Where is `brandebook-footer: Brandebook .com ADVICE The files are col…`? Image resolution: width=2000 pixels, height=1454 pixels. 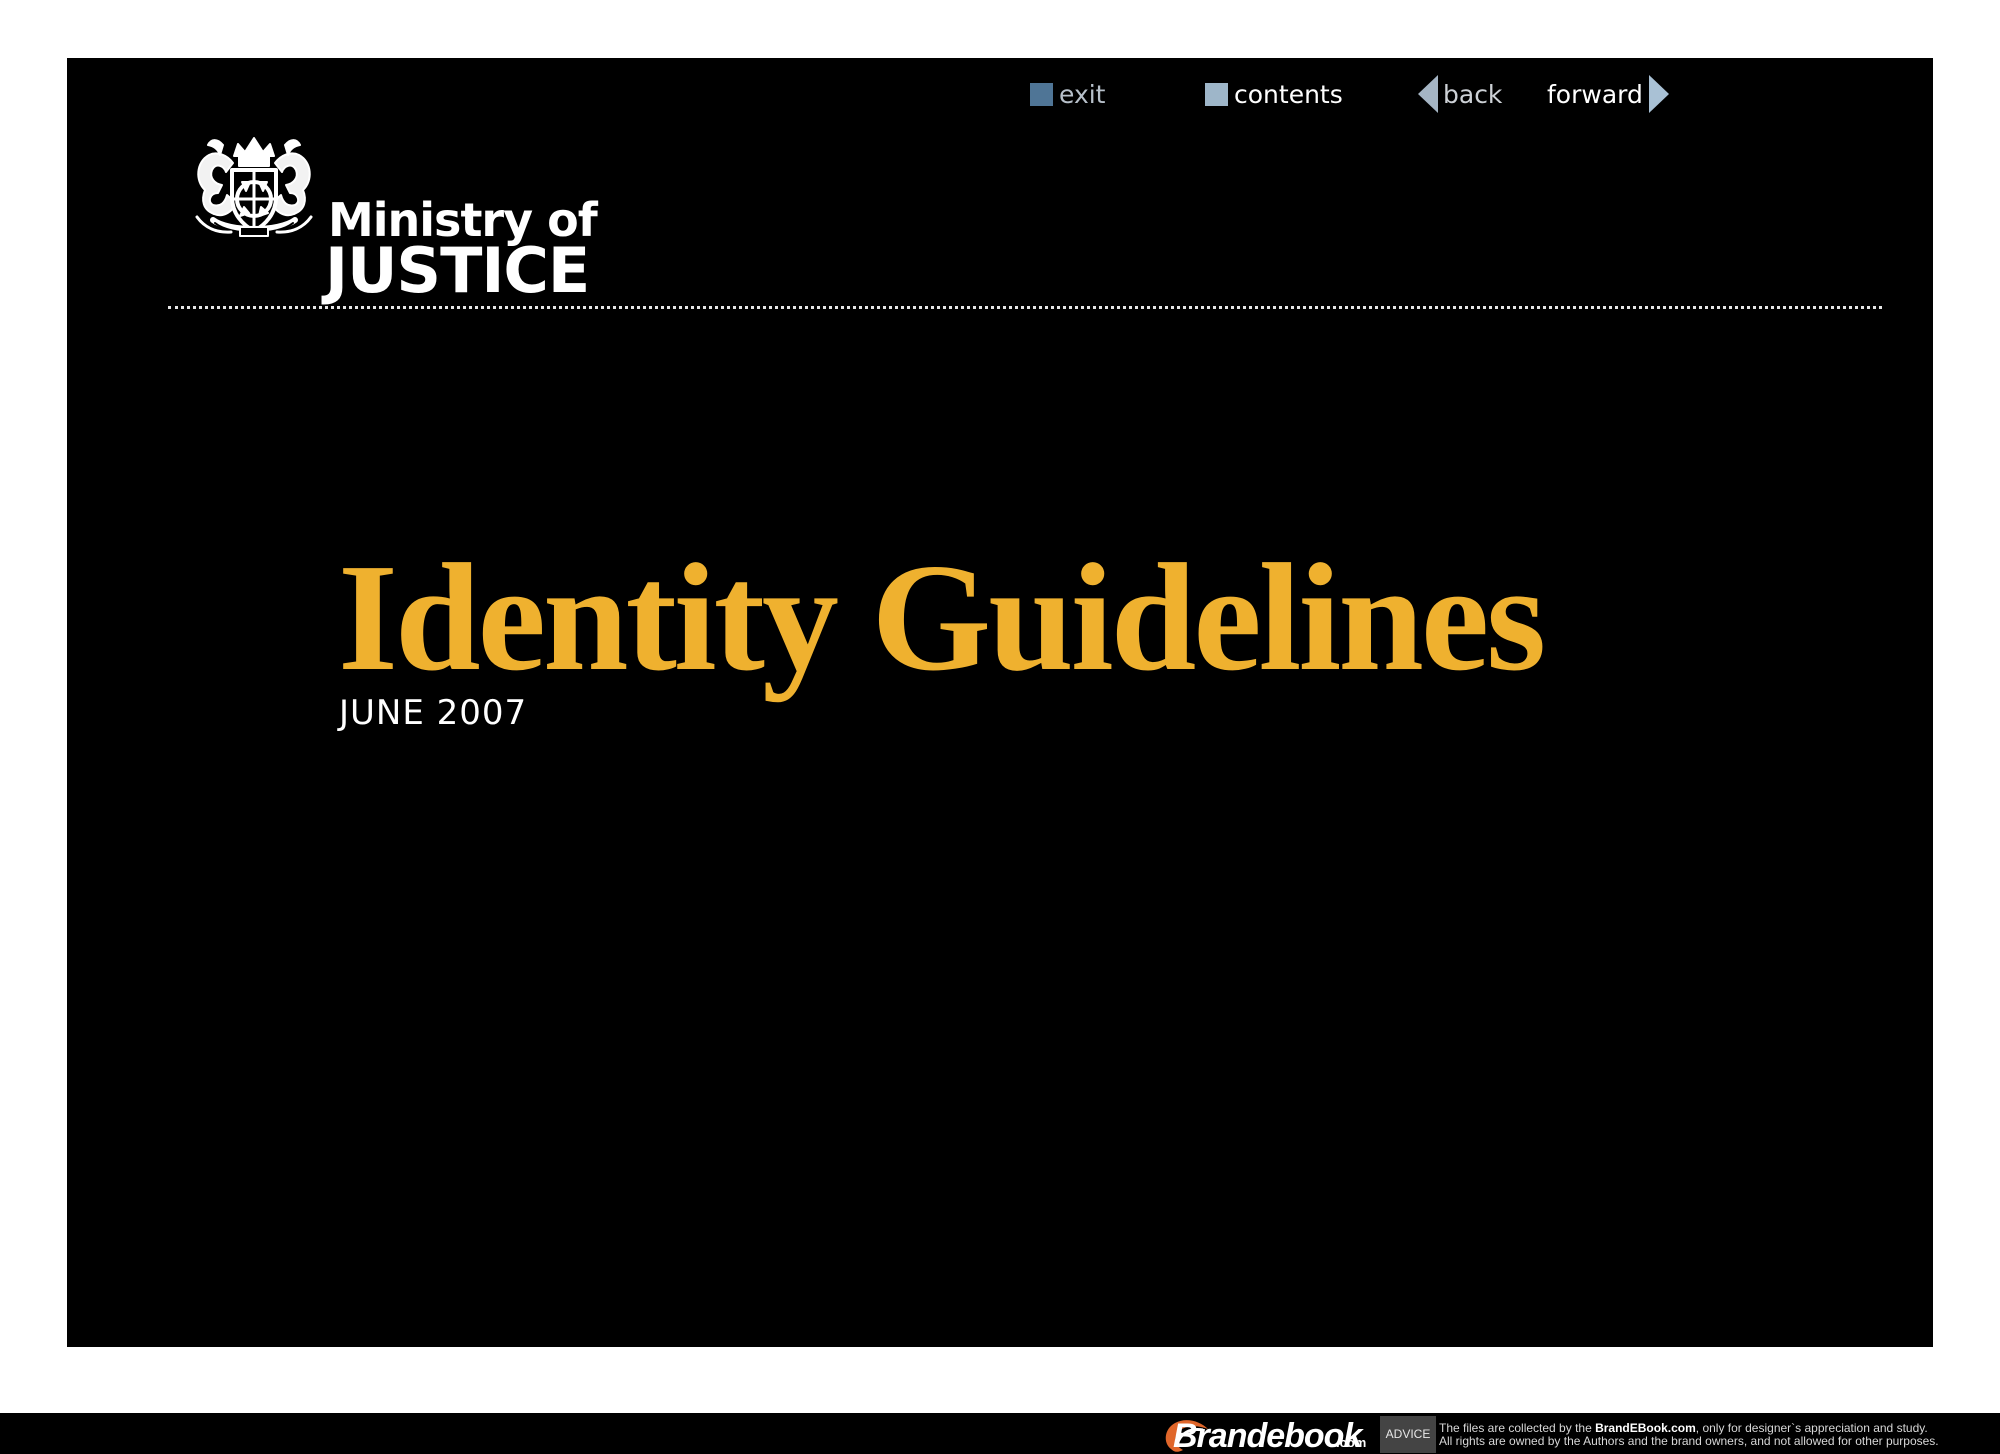
brandebook-footer: Brandebook .com ADVICE The files are col… is located at coordinates (1000, 1433).